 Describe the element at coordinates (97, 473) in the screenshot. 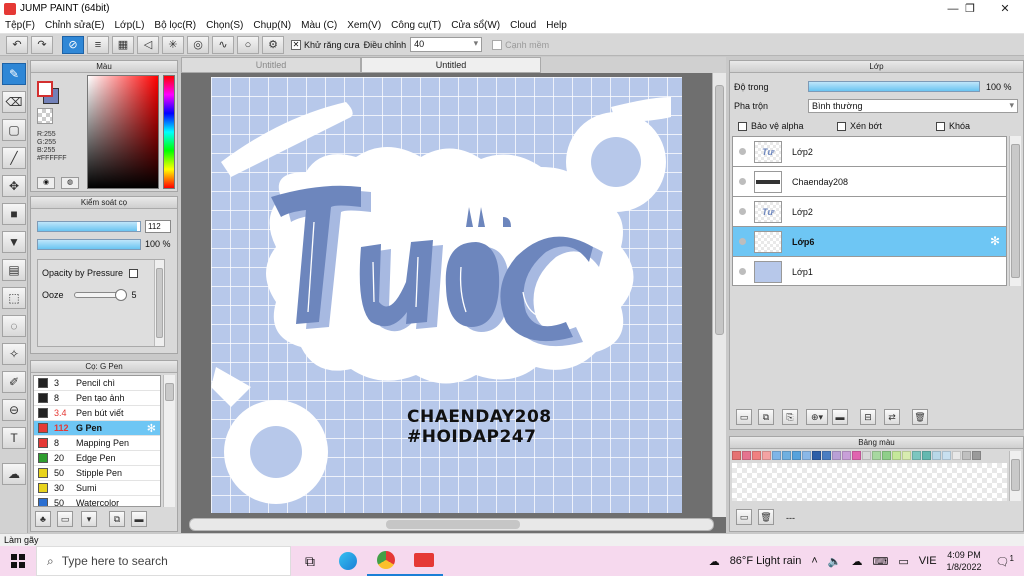

I see `brush-item: 50 Stipple Pen` at that location.